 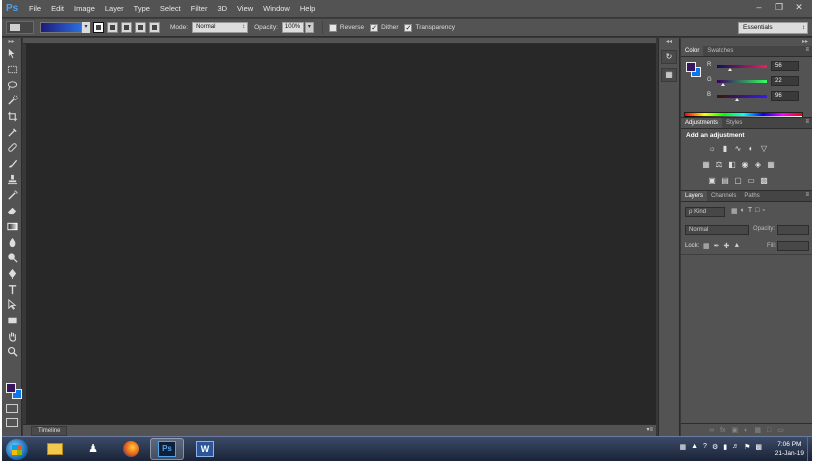 What do you see at coordinates (722, 430) in the screenshot?
I see `layer-style-icon: fx` at bounding box center [722, 430].